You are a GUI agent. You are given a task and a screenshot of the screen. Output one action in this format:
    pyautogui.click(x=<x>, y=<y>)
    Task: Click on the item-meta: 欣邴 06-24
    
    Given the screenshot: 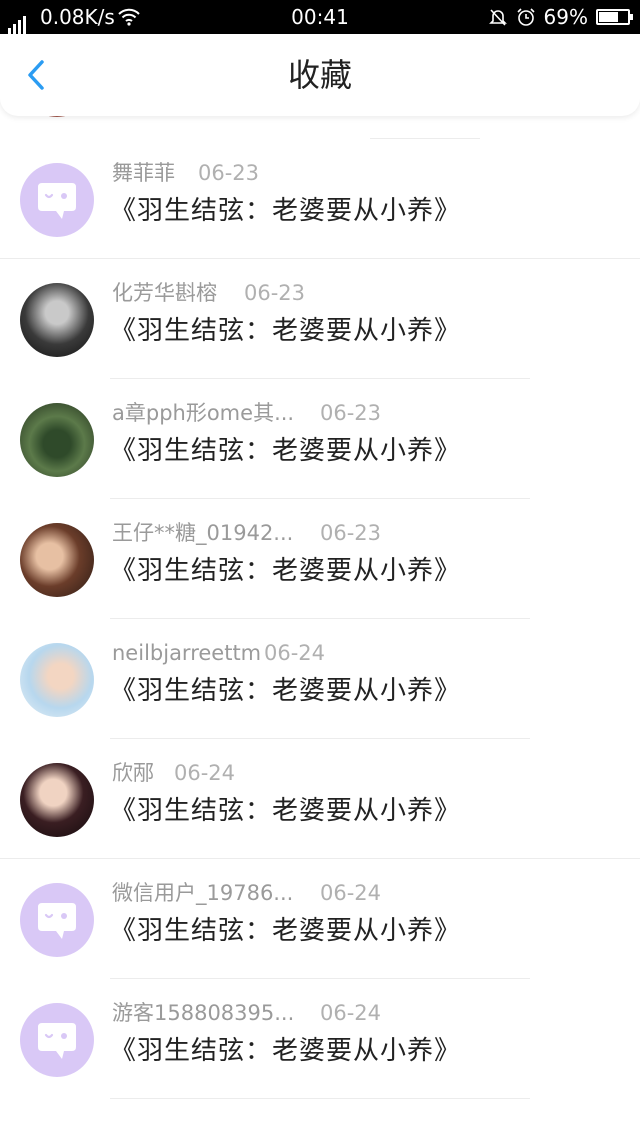 What is the action you would take?
    pyautogui.click(x=173, y=773)
    